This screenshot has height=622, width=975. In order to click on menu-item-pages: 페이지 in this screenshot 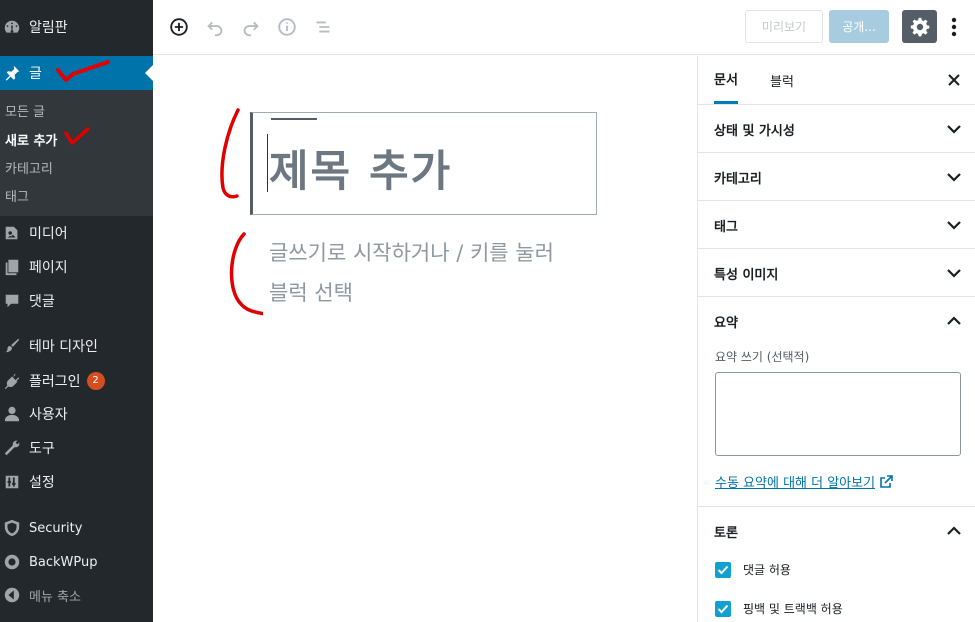, I will do `click(76, 267)`.